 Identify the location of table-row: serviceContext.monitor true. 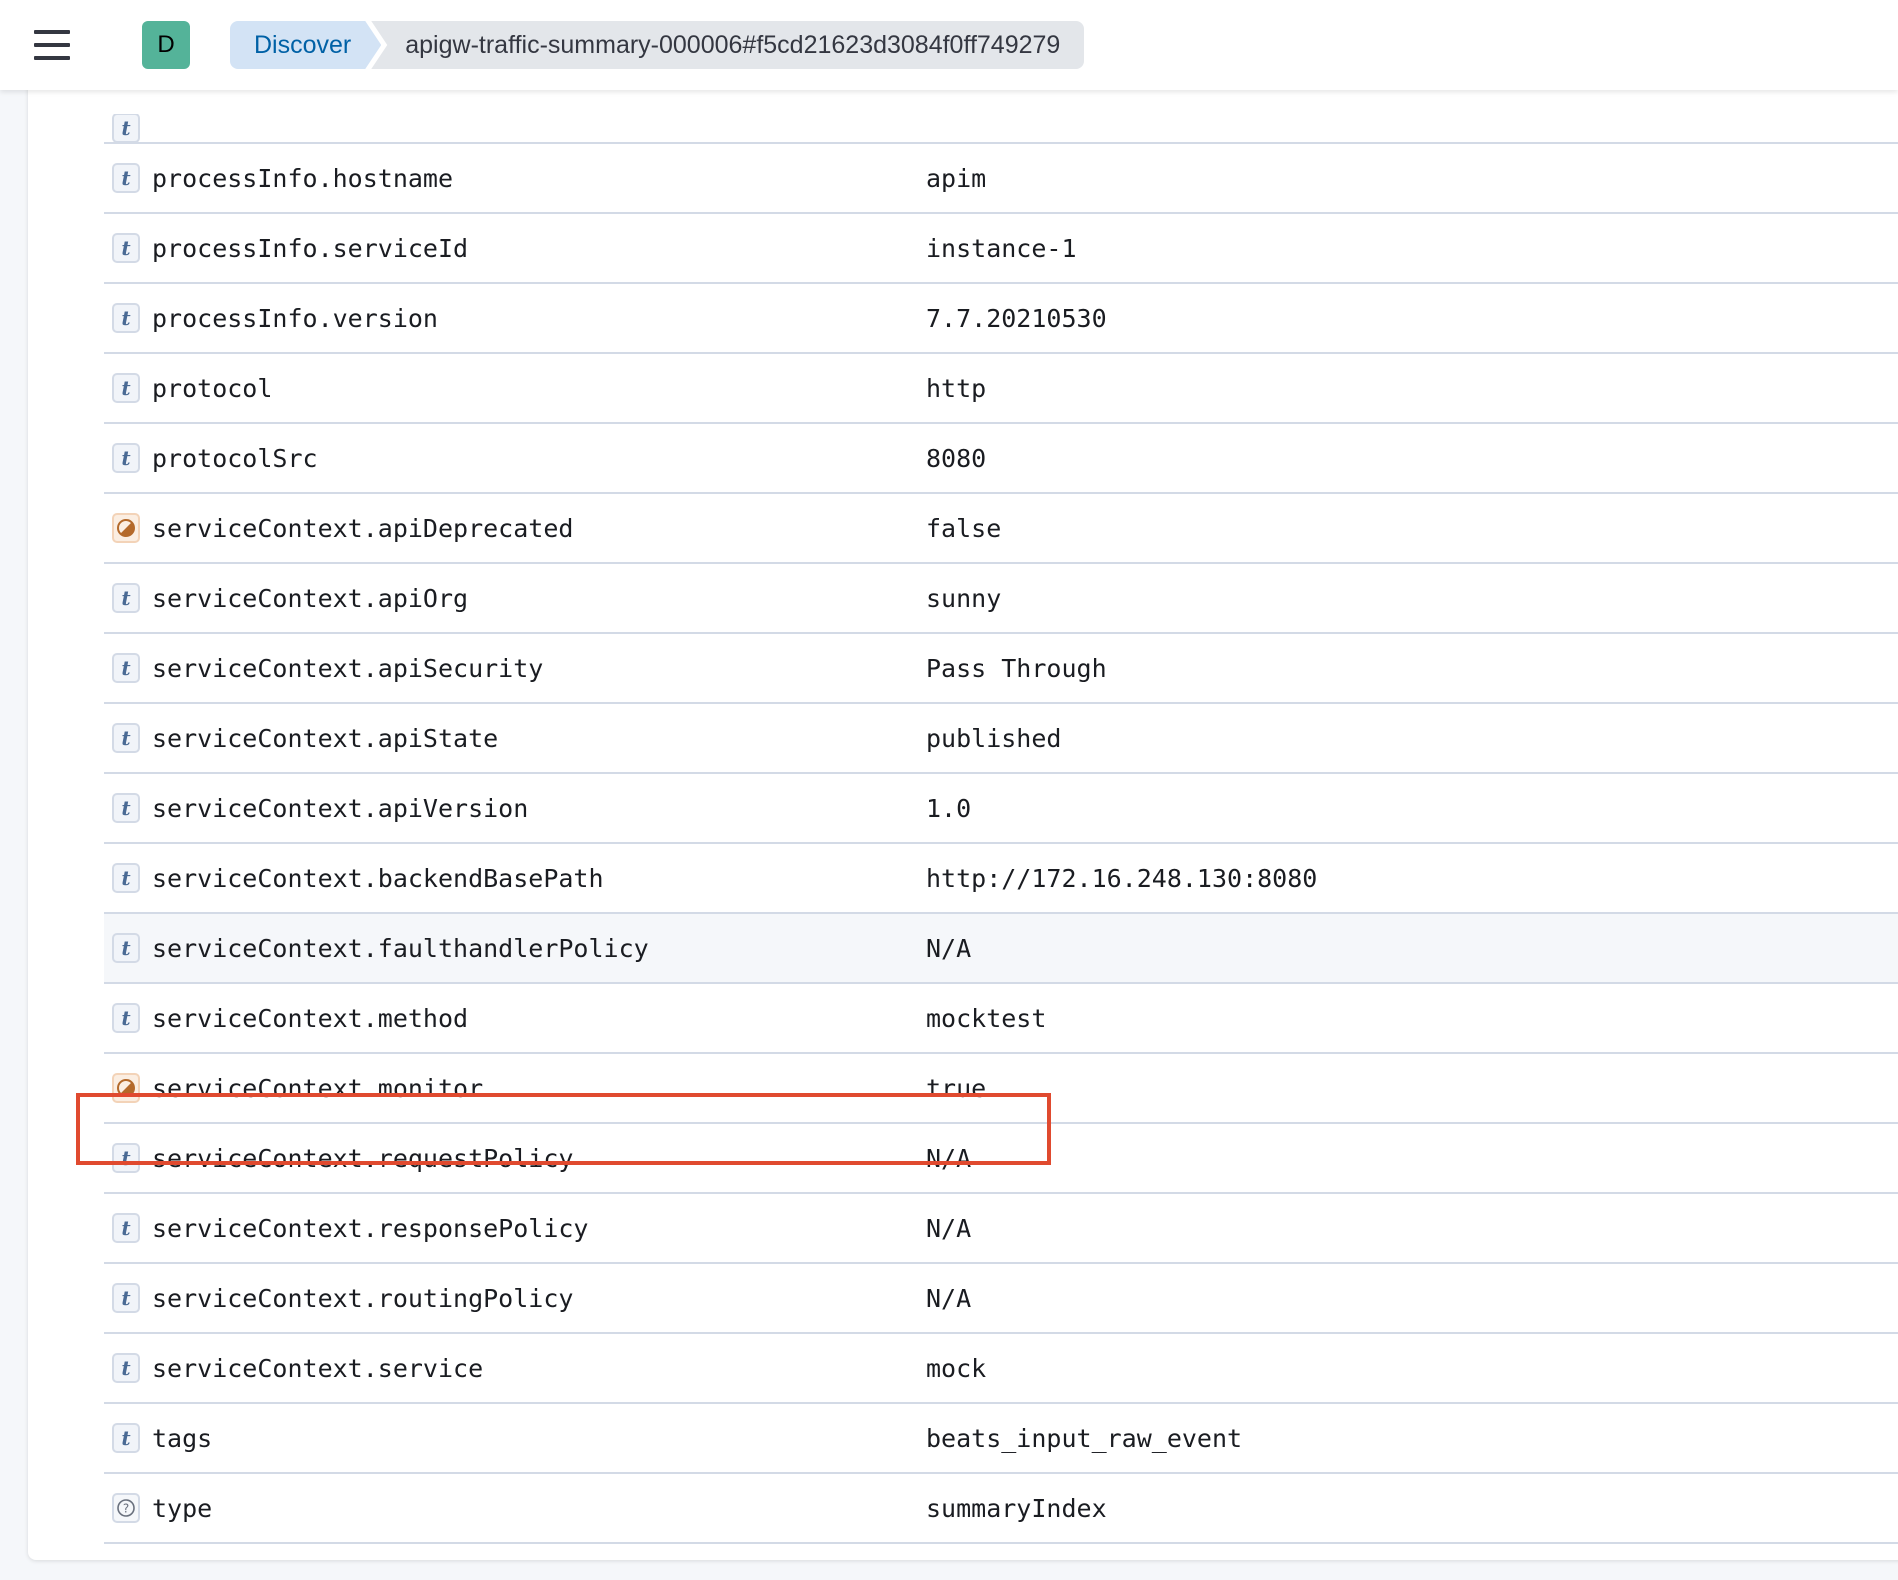
(1001, 1089).